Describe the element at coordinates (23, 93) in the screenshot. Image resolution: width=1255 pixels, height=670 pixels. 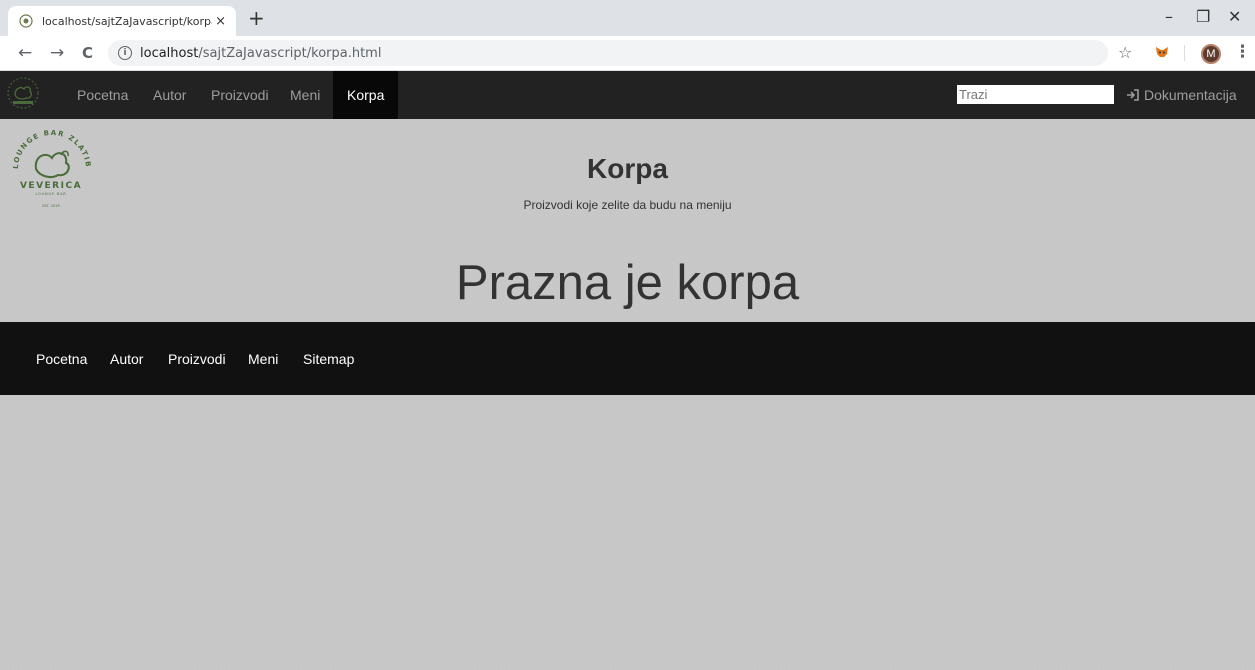
I see `navbar-logo` at that location.